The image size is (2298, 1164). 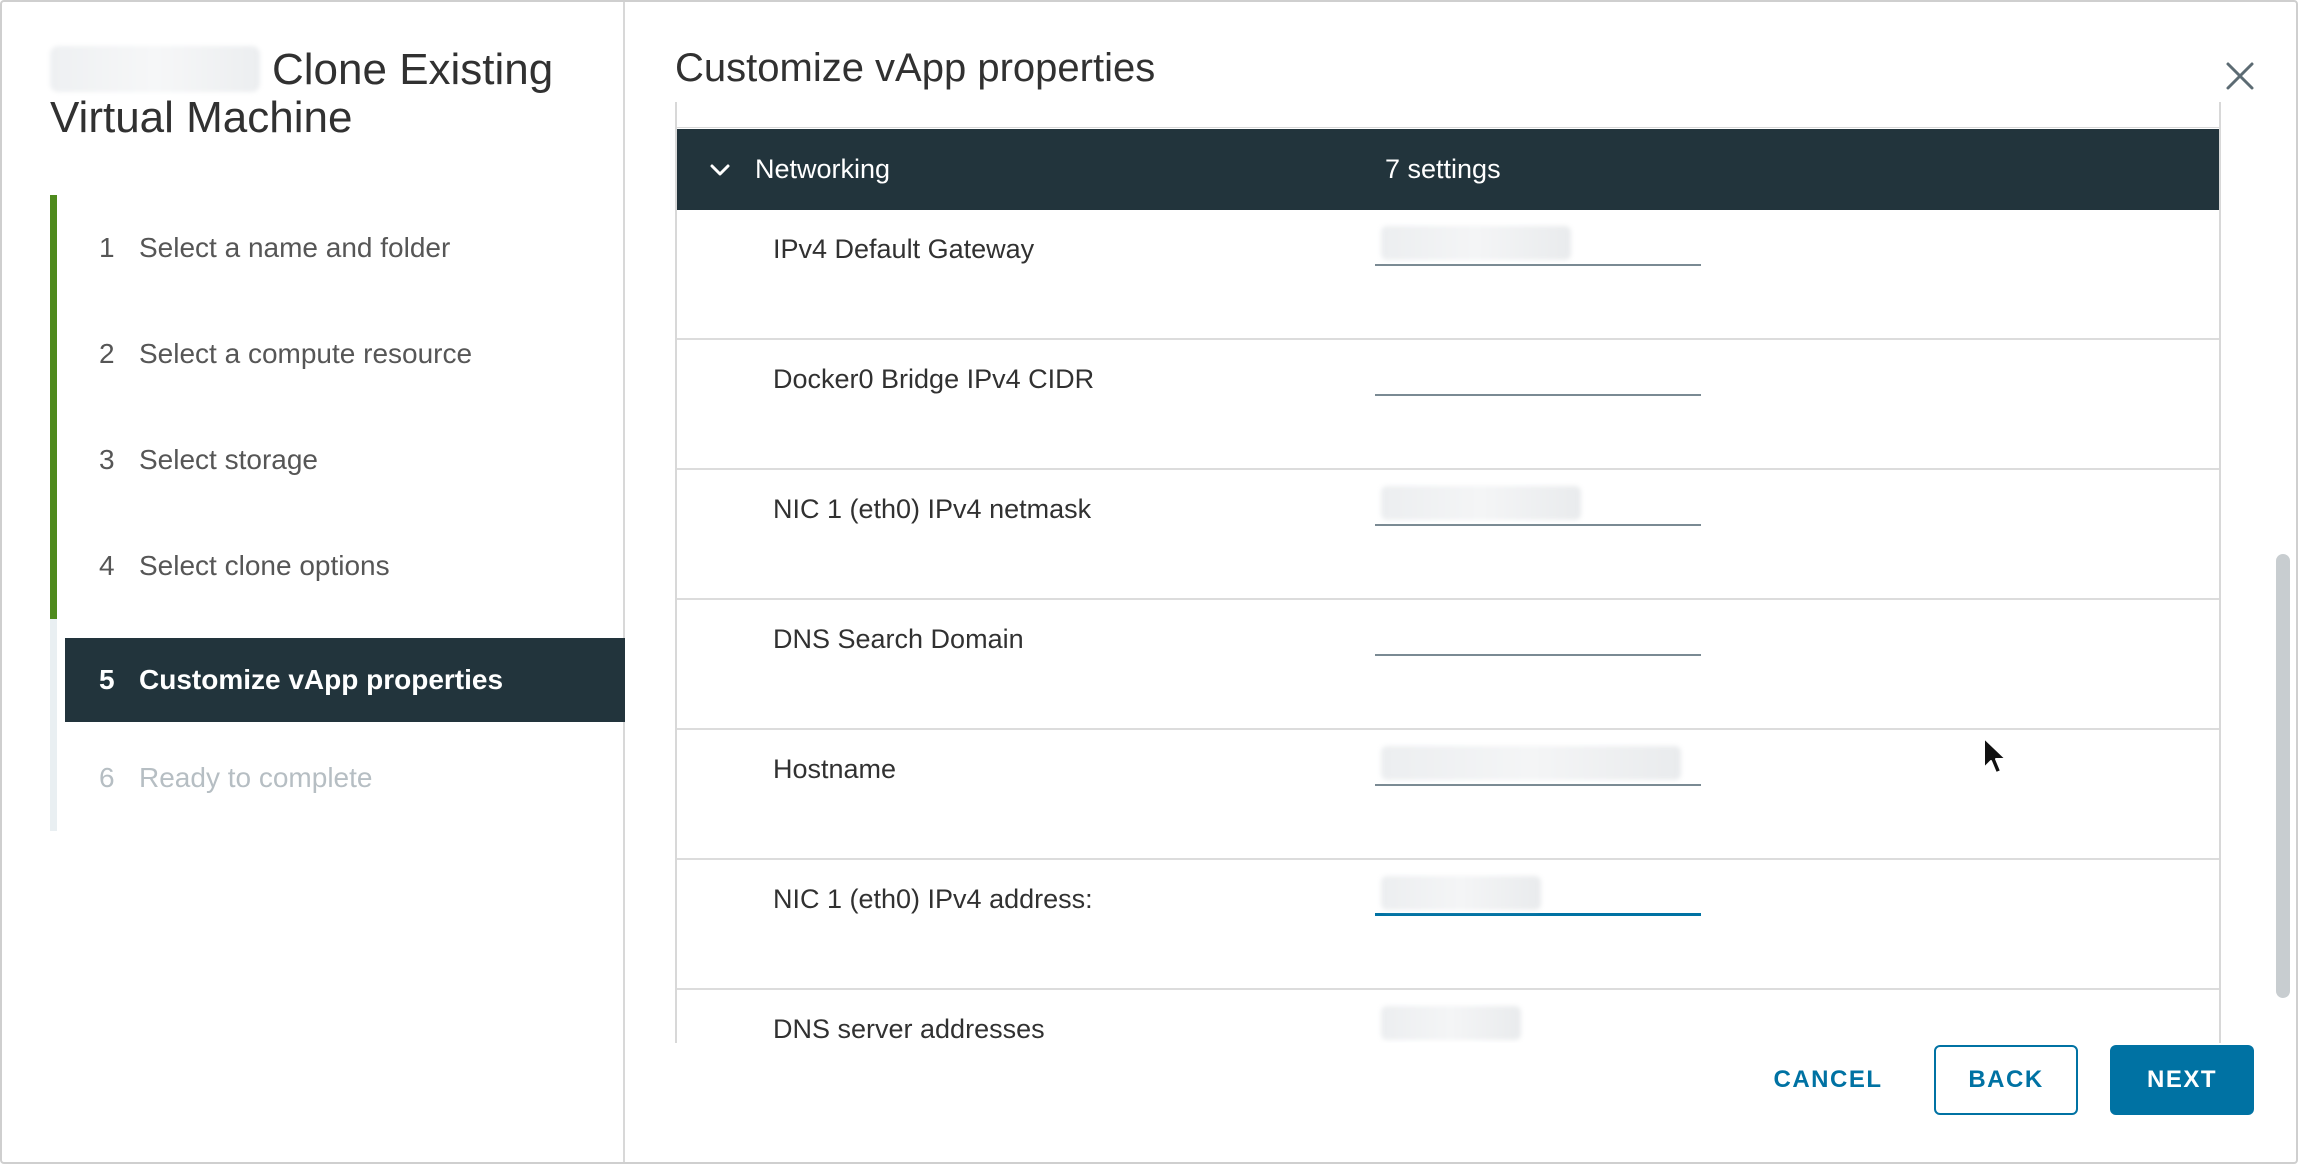 I want to click on step-label: Select storage, so click(x=228, y=459).